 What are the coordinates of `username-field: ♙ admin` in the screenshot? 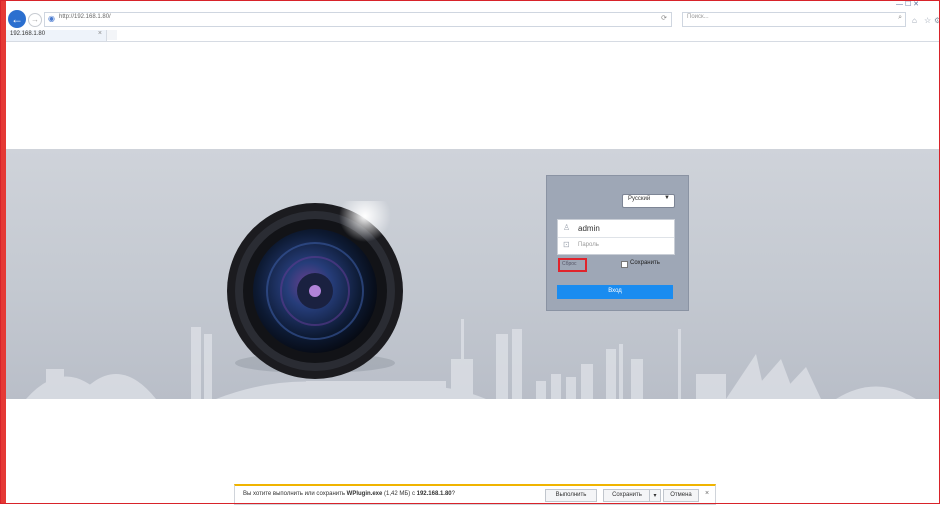 It's located at (616, 229).